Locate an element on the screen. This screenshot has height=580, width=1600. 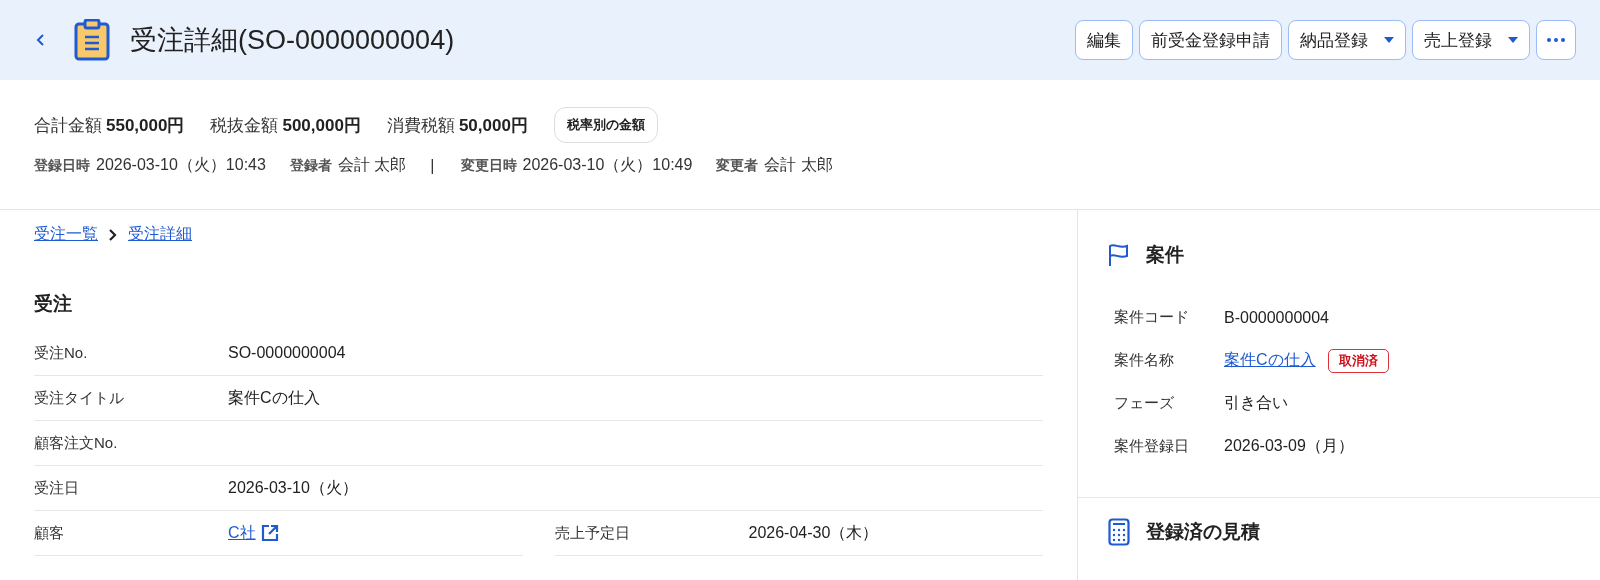
deal-link: 案件Cの仕入 is located at coordinates (1270, 360).